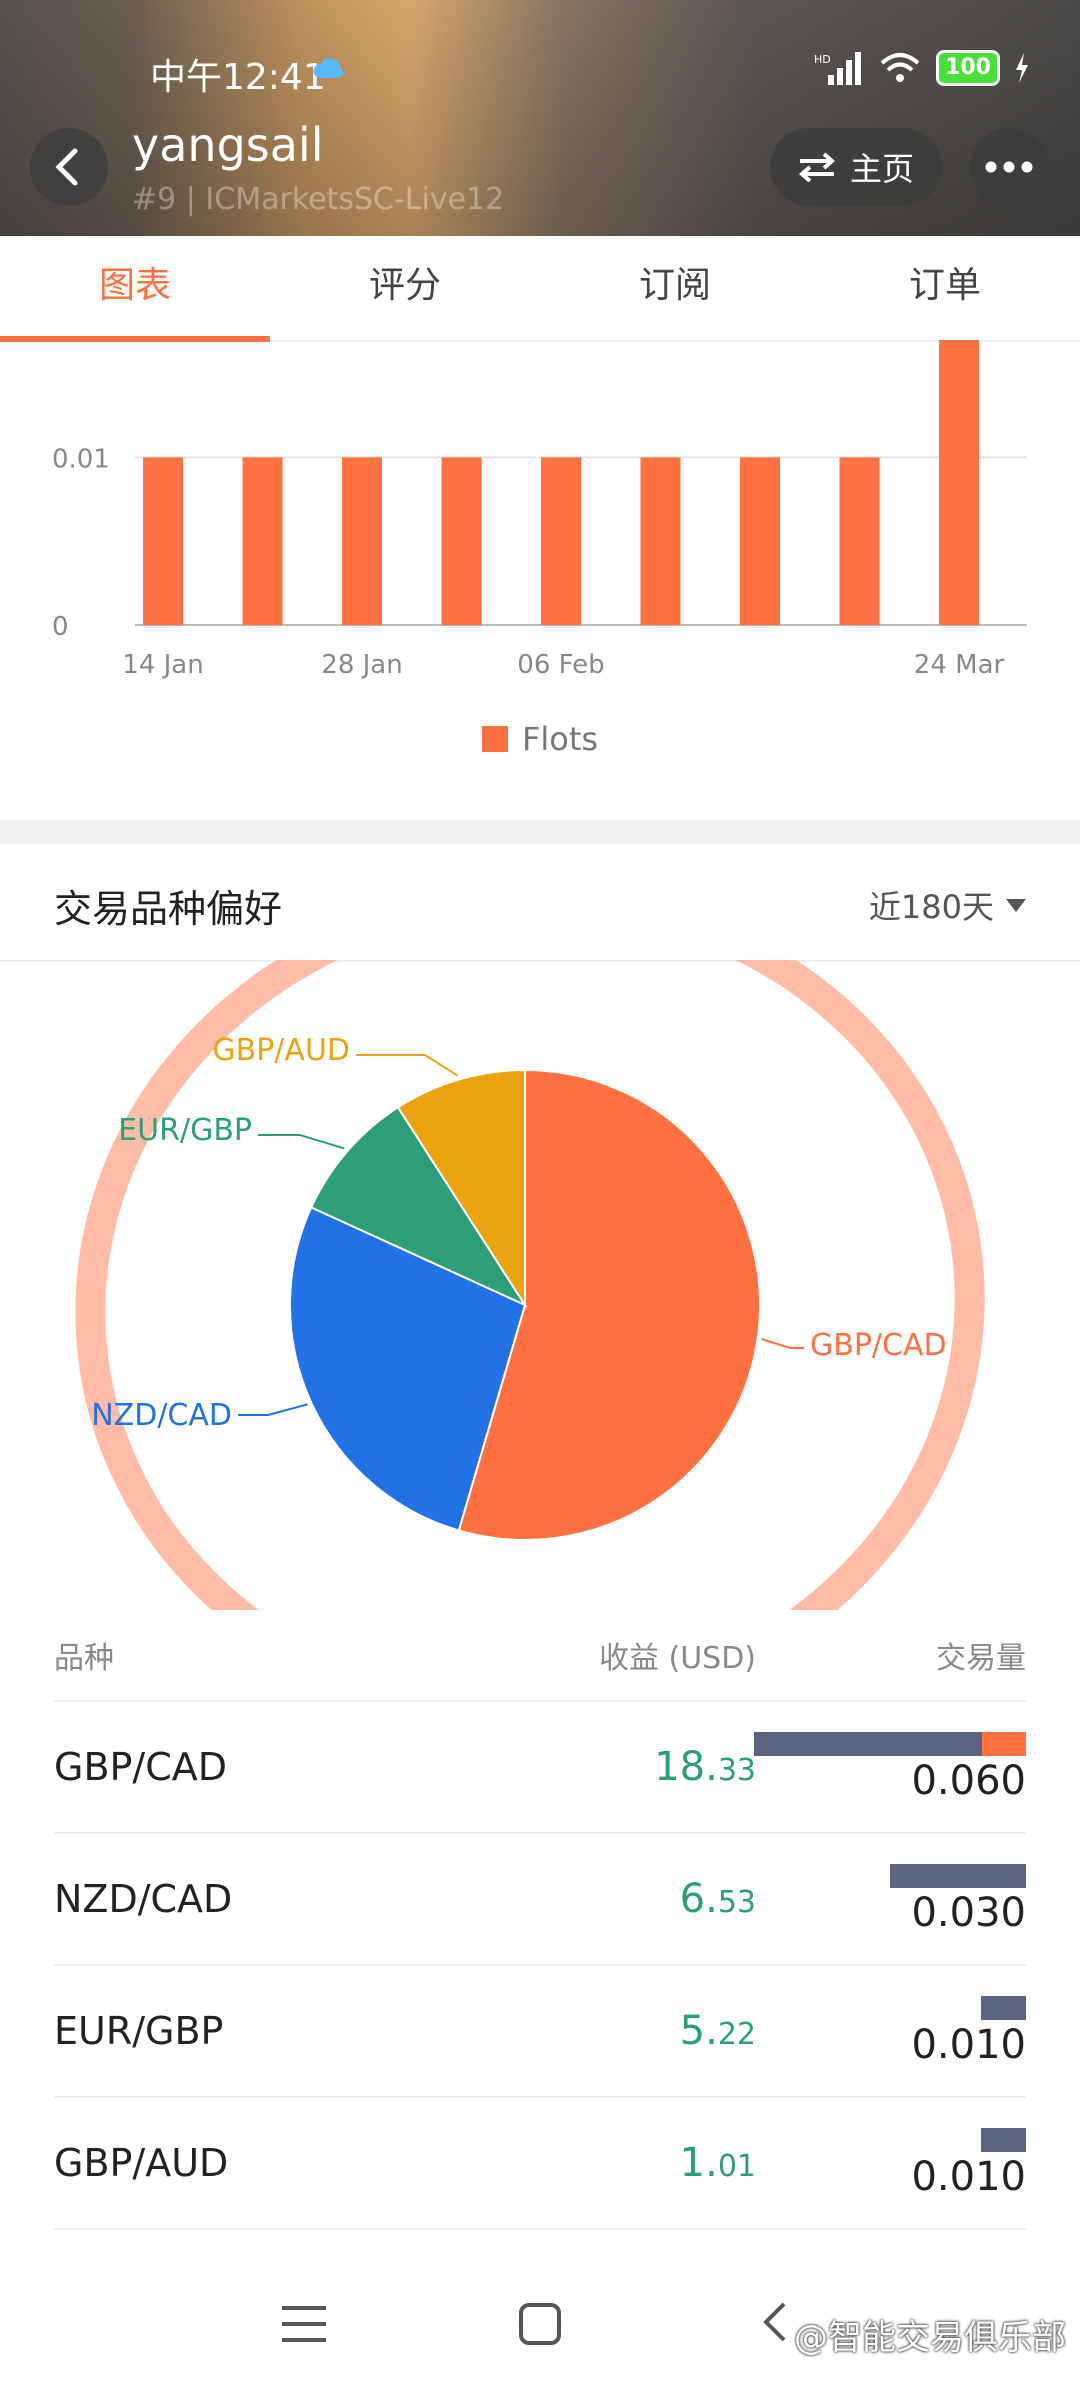 Image resolution: width=1080 pixels, height=2400 pixels. I want to click on y-tick-label: 0, so click(60, 627).